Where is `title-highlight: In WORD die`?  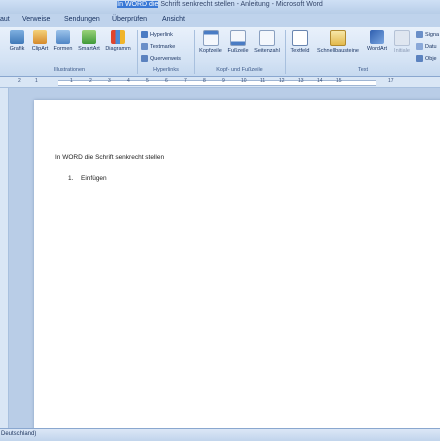 title-highlight: In WORD die is located at coordinates (138, 4).